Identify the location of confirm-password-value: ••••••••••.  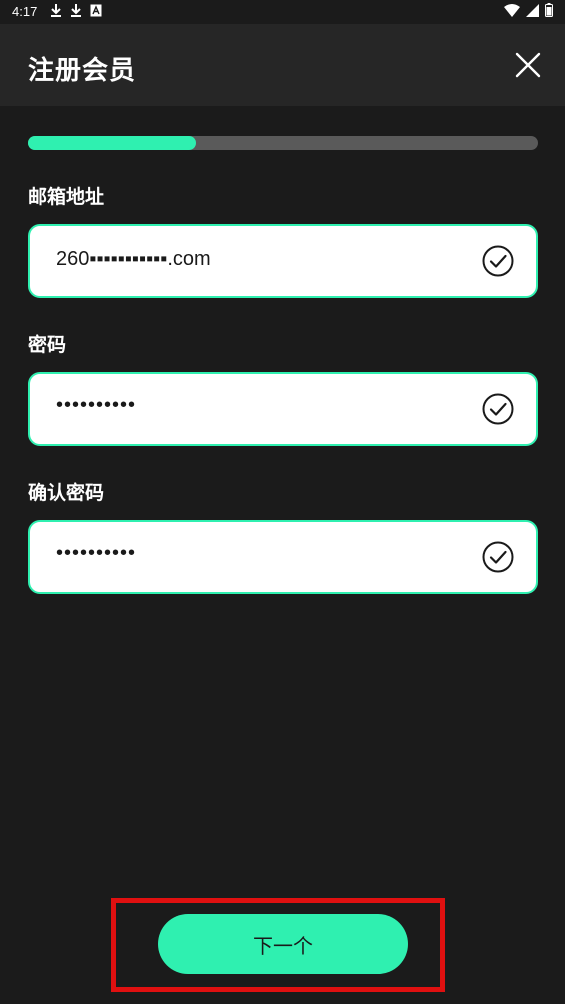
(96, 553).